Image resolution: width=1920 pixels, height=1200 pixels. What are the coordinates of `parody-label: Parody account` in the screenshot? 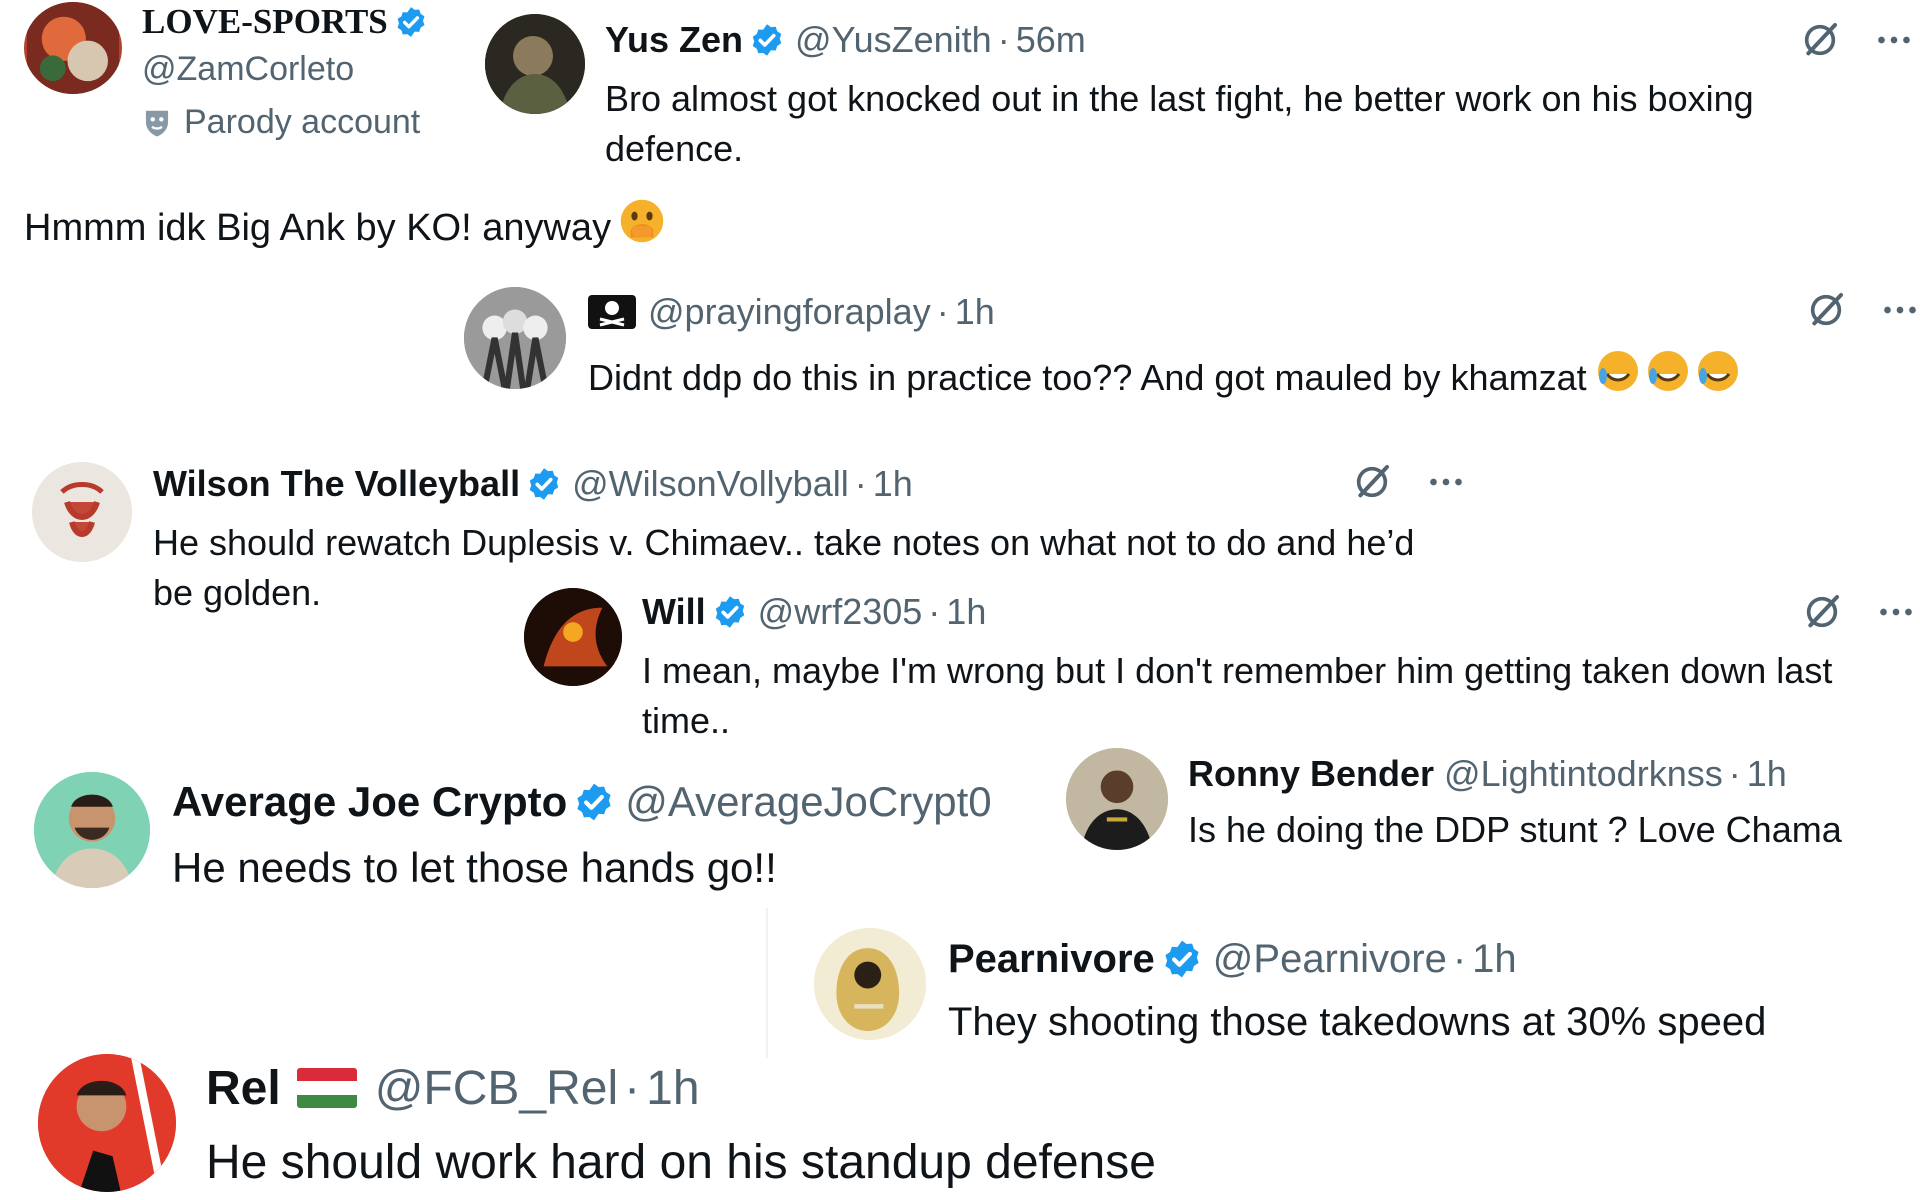 It's located at (290, 122).